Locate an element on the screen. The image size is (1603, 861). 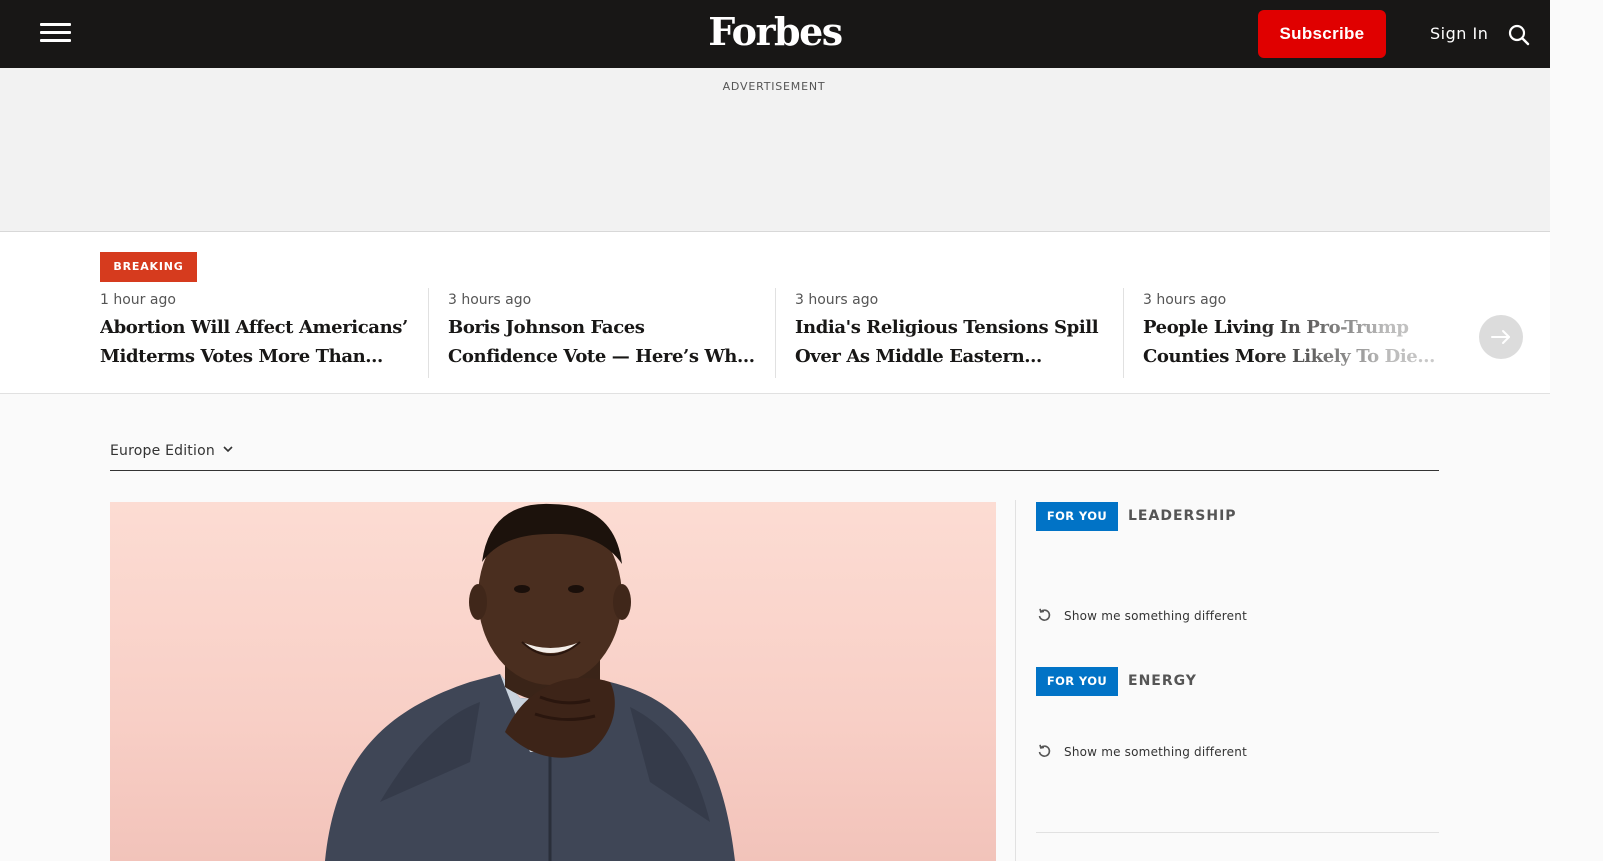
hamburger-menu-icon is located at coordinates (55, 33).